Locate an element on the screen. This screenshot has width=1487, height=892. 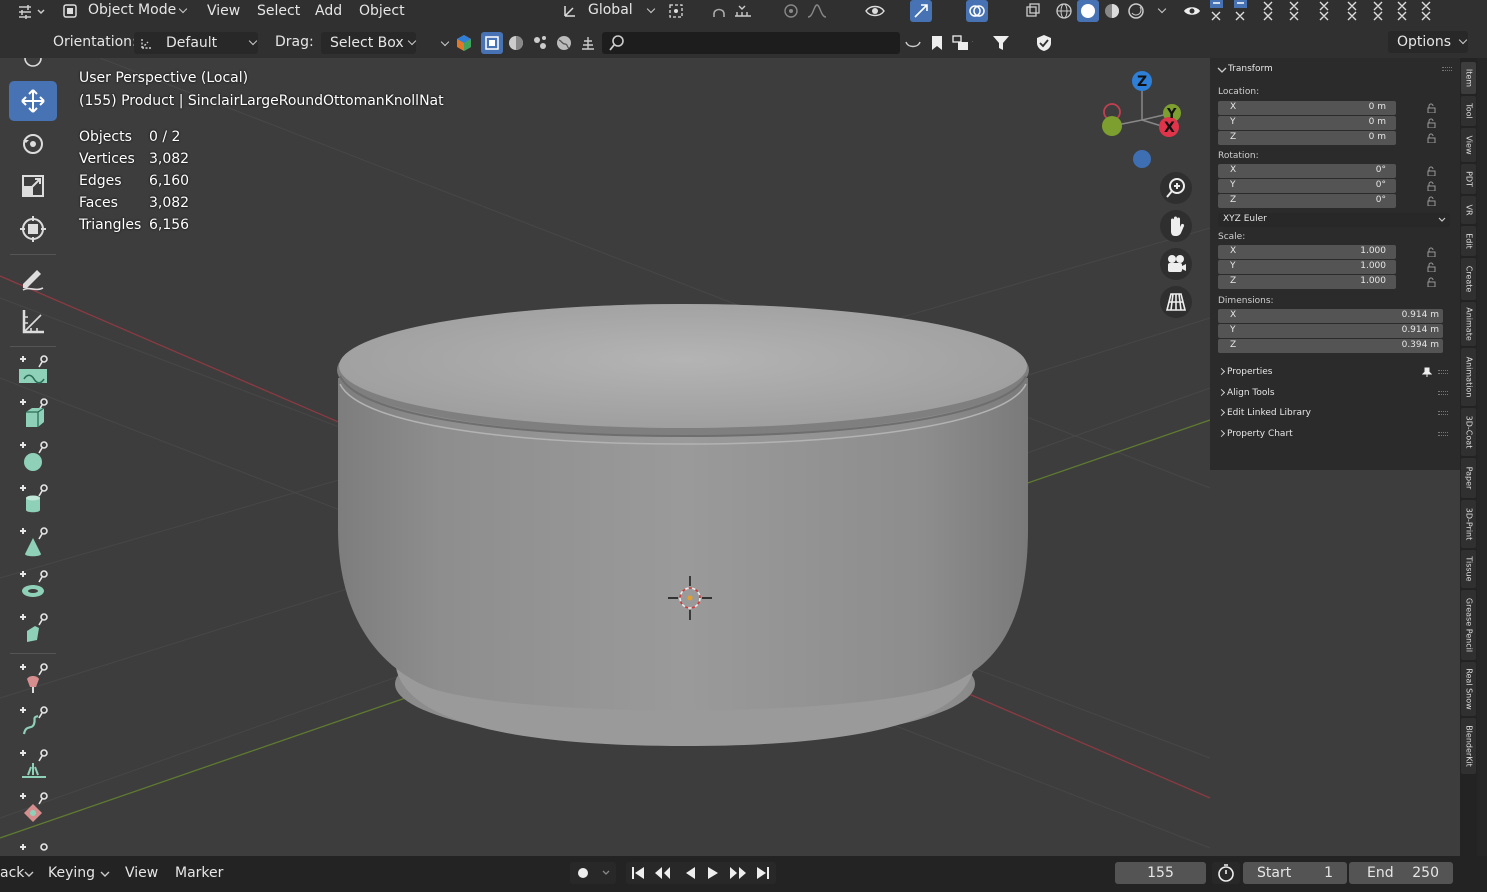
record-button is located at coordinates (593, 873).